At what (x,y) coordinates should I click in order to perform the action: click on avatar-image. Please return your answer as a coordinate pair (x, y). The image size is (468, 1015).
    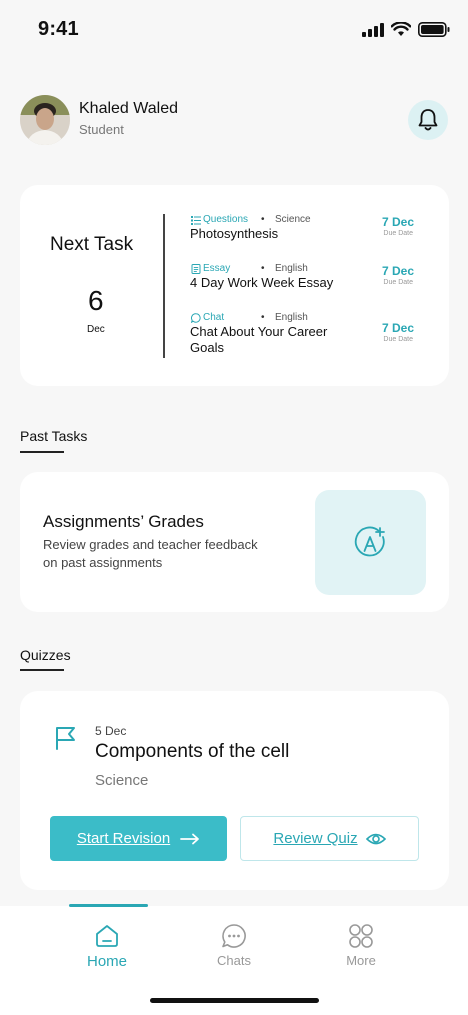
    Looking at the image, I should click on (45, 120).